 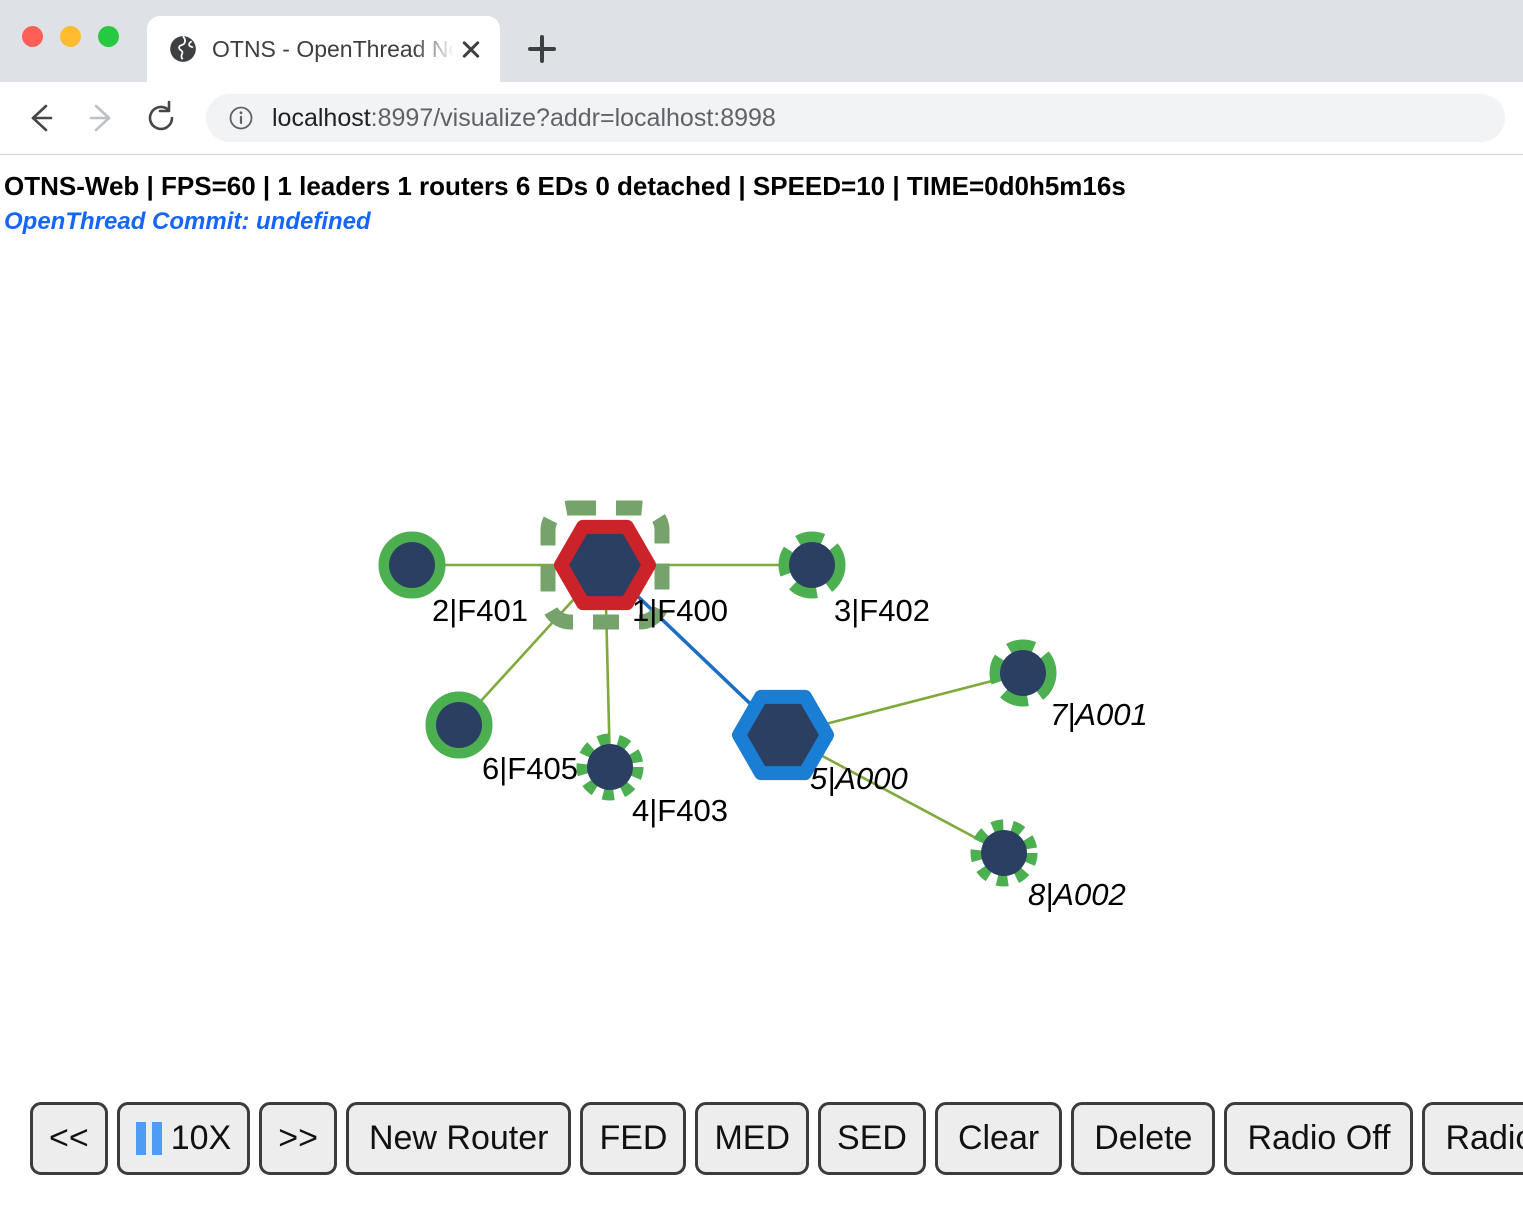 I want to click on step-back-label: <<, so click(x=69, y=1137).